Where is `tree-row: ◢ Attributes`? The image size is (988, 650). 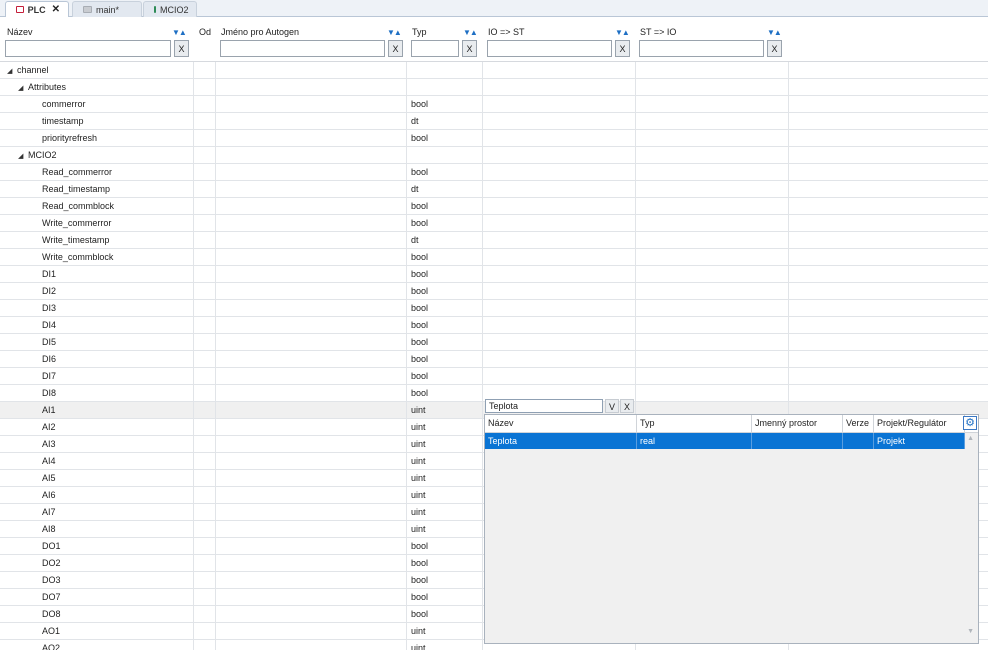
tree-row: ◢ Attributes is located at coordinates (494, 87).